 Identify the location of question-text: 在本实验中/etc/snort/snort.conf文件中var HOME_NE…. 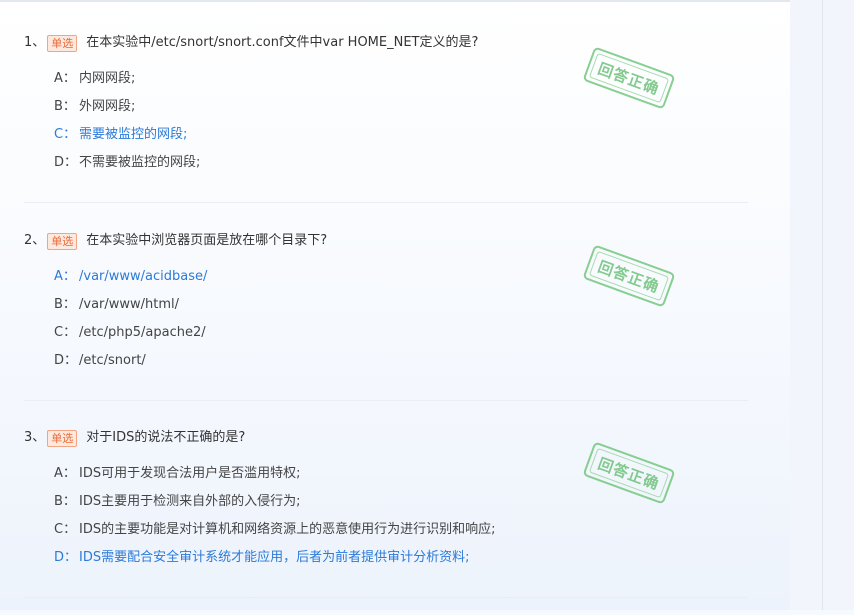
(282, 42).